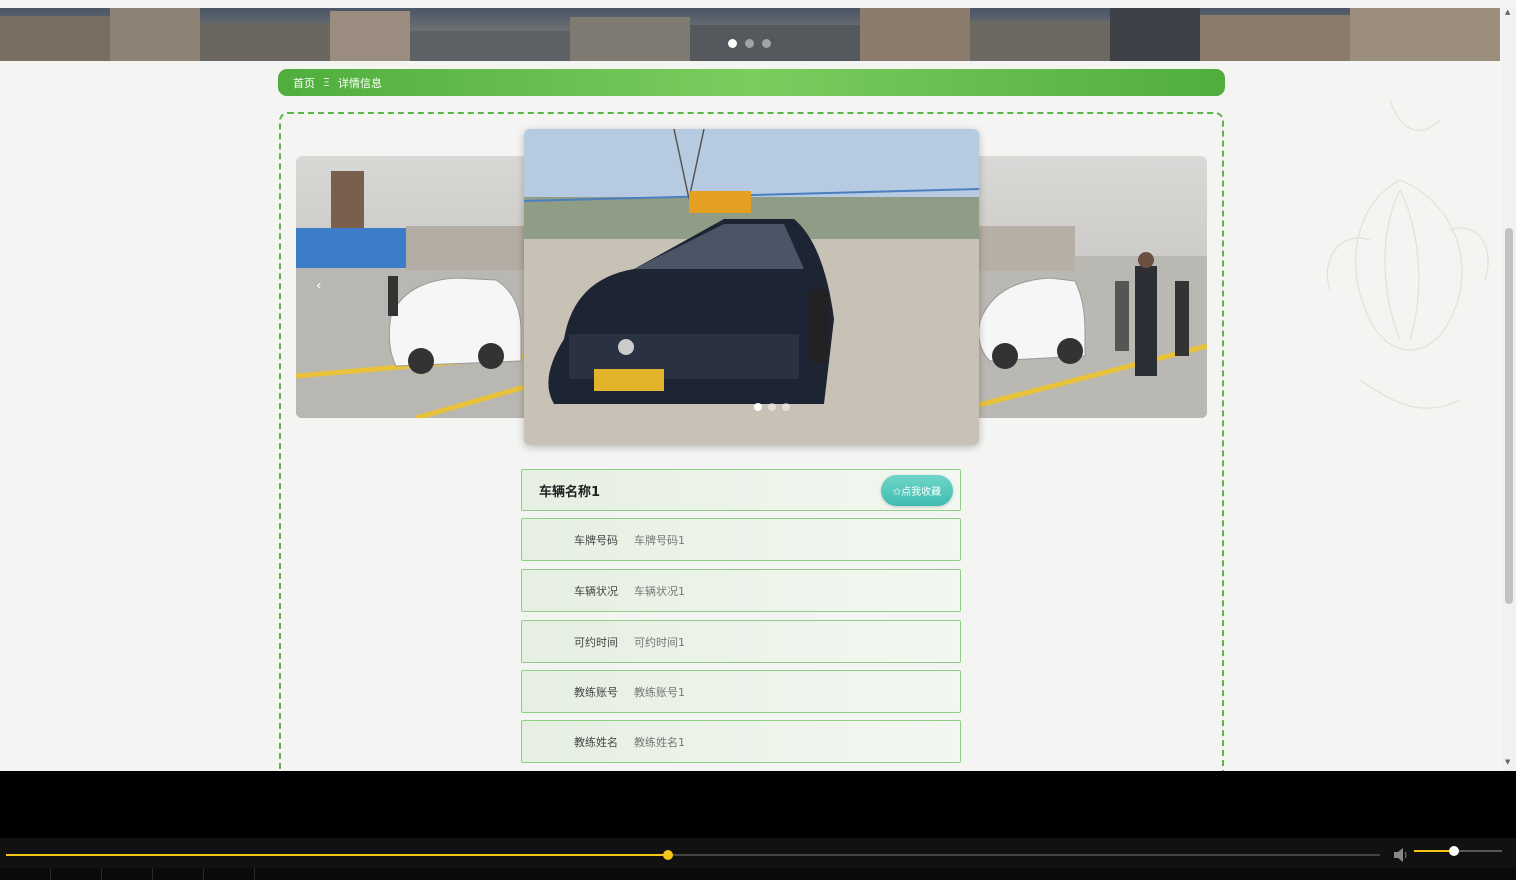 The height and width of the screenshot is (880, 1516). I want to click on carousel-slide-next, so click(1091, 287).